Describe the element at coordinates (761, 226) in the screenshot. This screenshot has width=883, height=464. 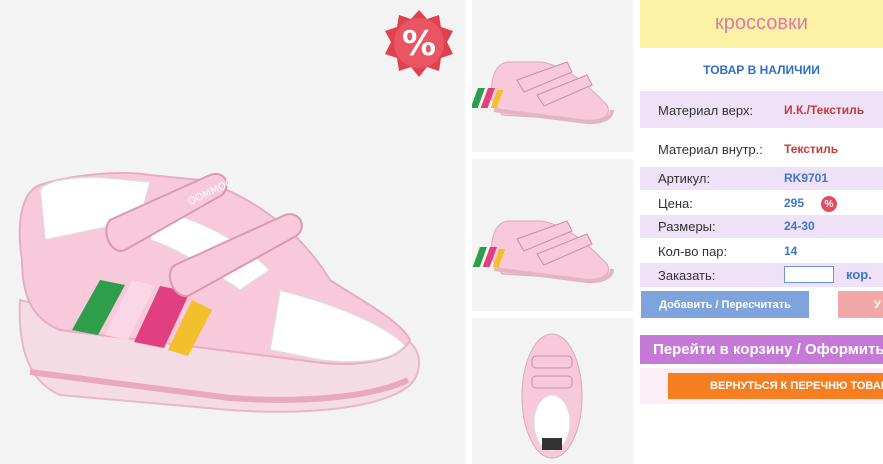
I see `spec-row-sizes: Размеры: 24-30` at that location.